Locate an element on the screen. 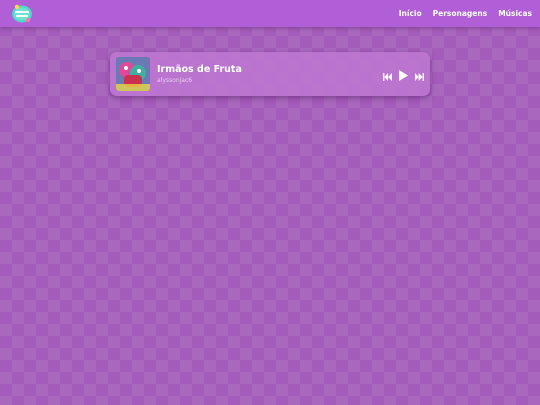 This screenshot has height=405, width=540. track-artist: alyssonjac6 is located at coordinates (175, 80).